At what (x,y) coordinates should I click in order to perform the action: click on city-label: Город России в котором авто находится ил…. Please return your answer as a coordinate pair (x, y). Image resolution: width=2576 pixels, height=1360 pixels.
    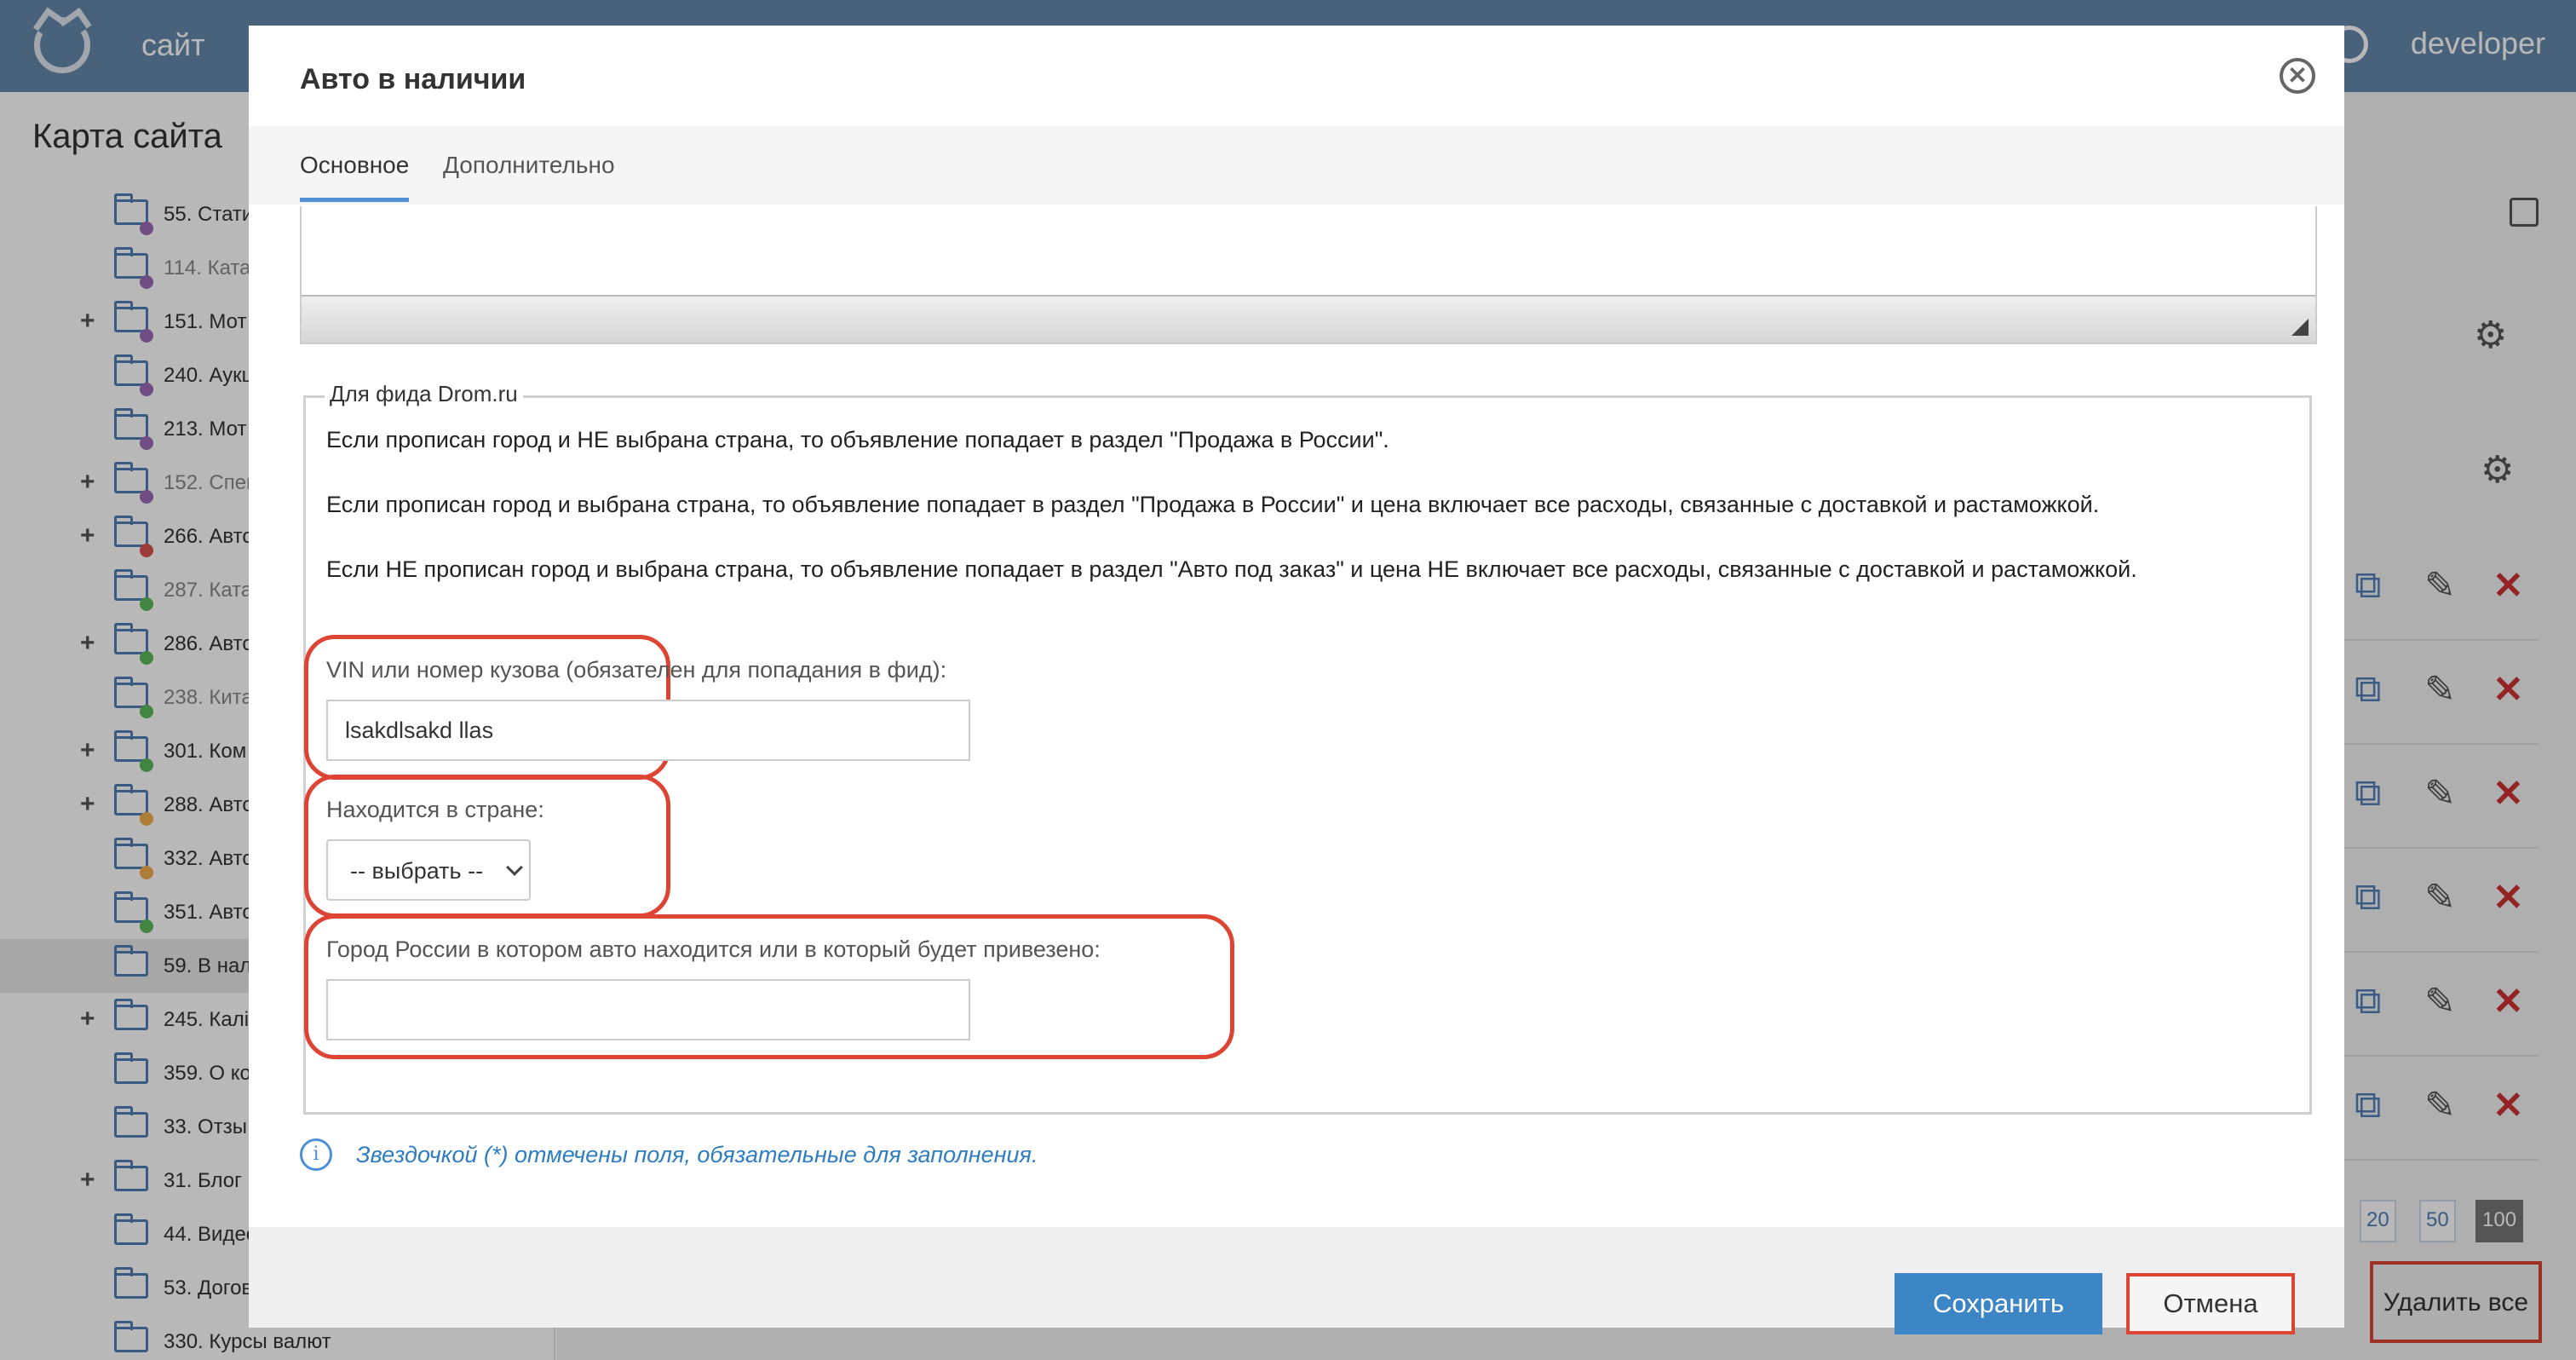
    Looking at the image, I should click on (714, 949).